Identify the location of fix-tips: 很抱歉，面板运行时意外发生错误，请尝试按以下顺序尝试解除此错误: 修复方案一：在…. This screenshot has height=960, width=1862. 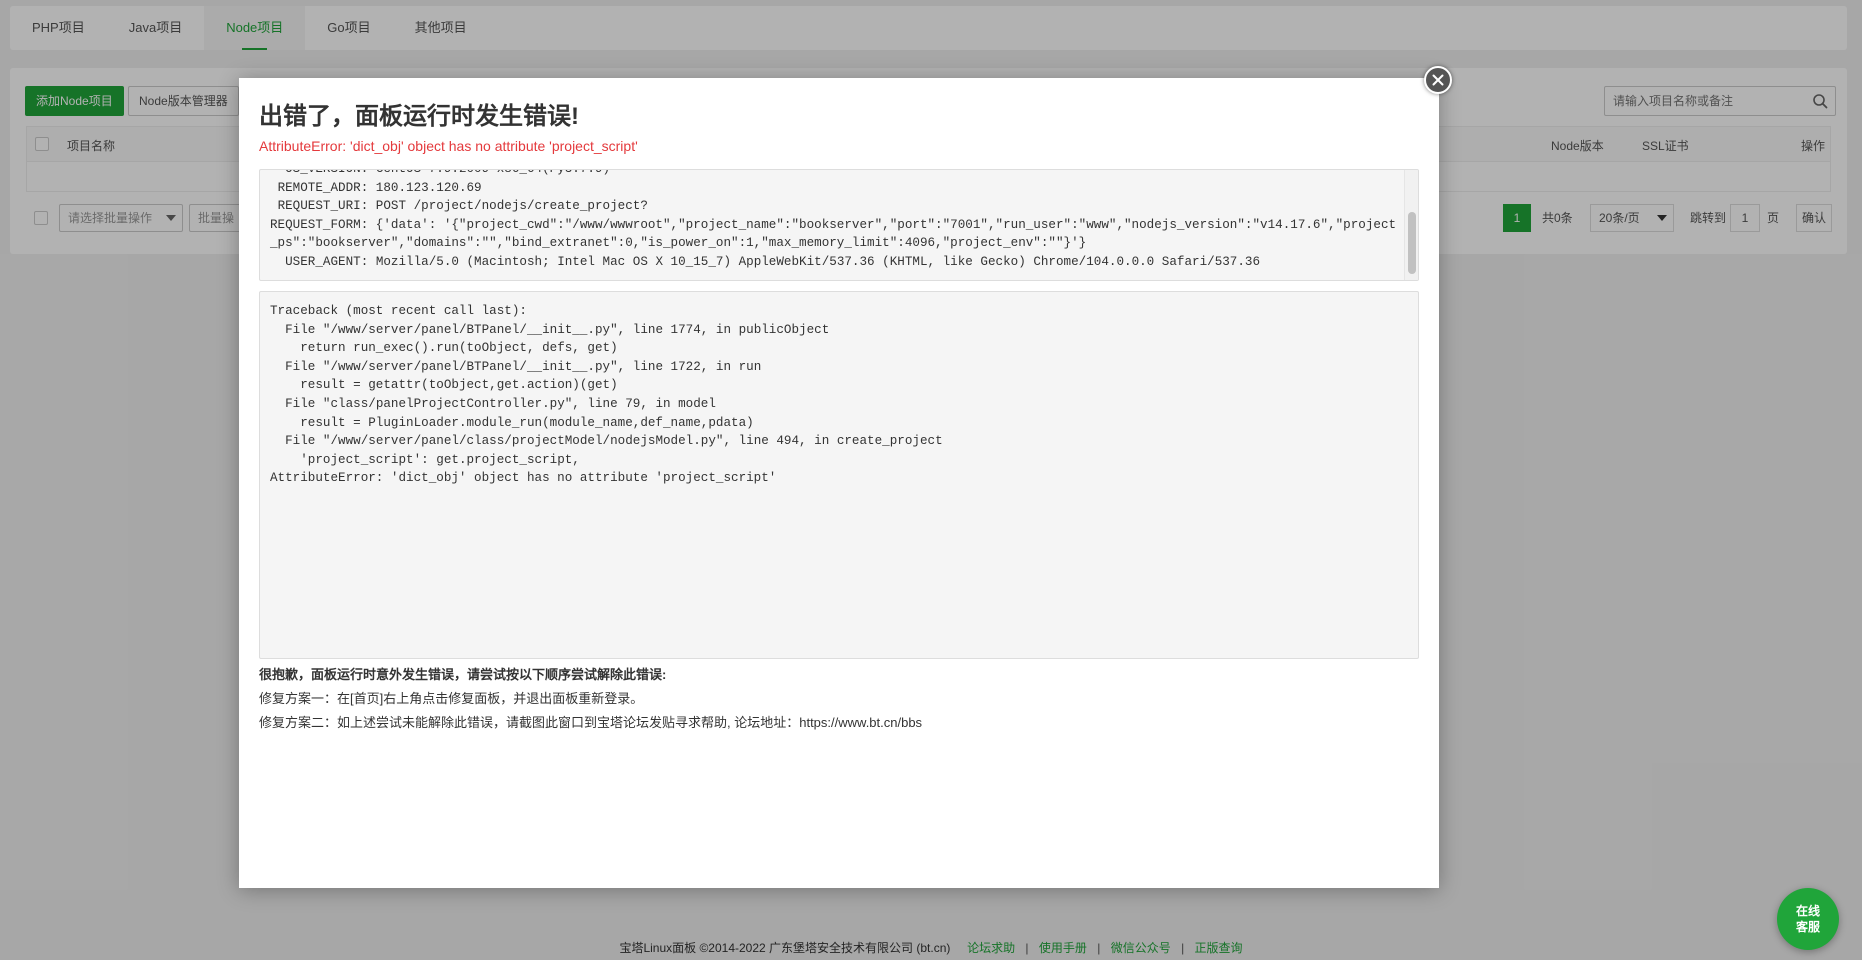
(590, 699).